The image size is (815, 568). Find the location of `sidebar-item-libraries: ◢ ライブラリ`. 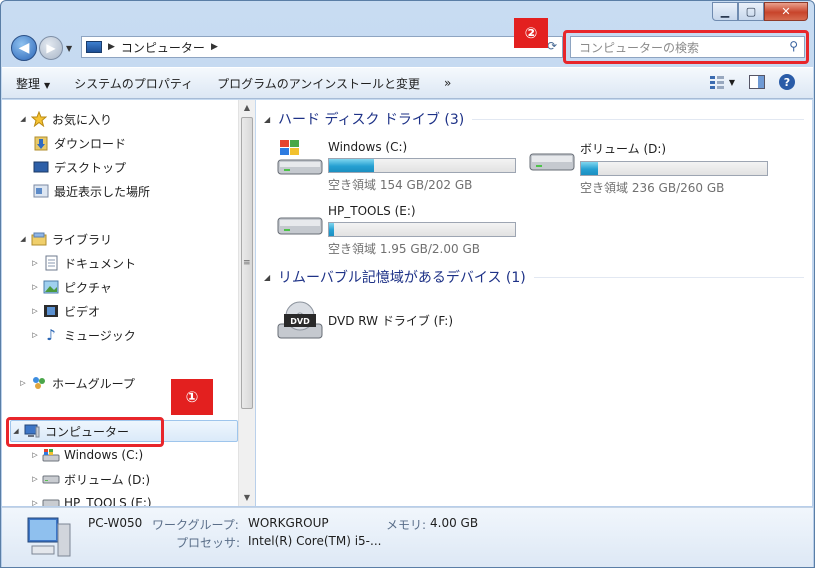

sidebar-item-libraries: ◢ ライブラリ is located at coordinates (65, 239).